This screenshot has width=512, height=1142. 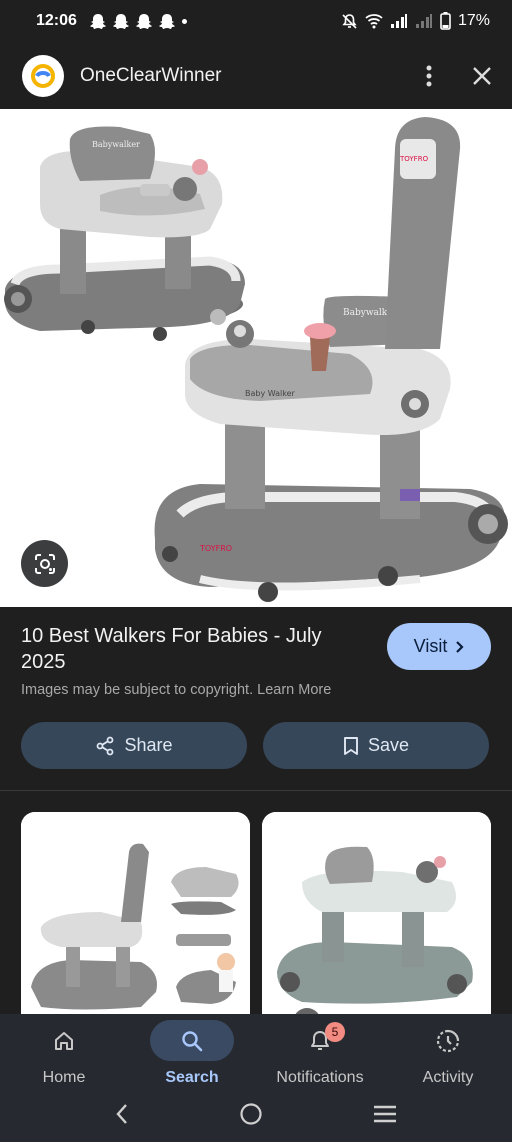 I want to click on signal-icon, so click(x=398, y=21).